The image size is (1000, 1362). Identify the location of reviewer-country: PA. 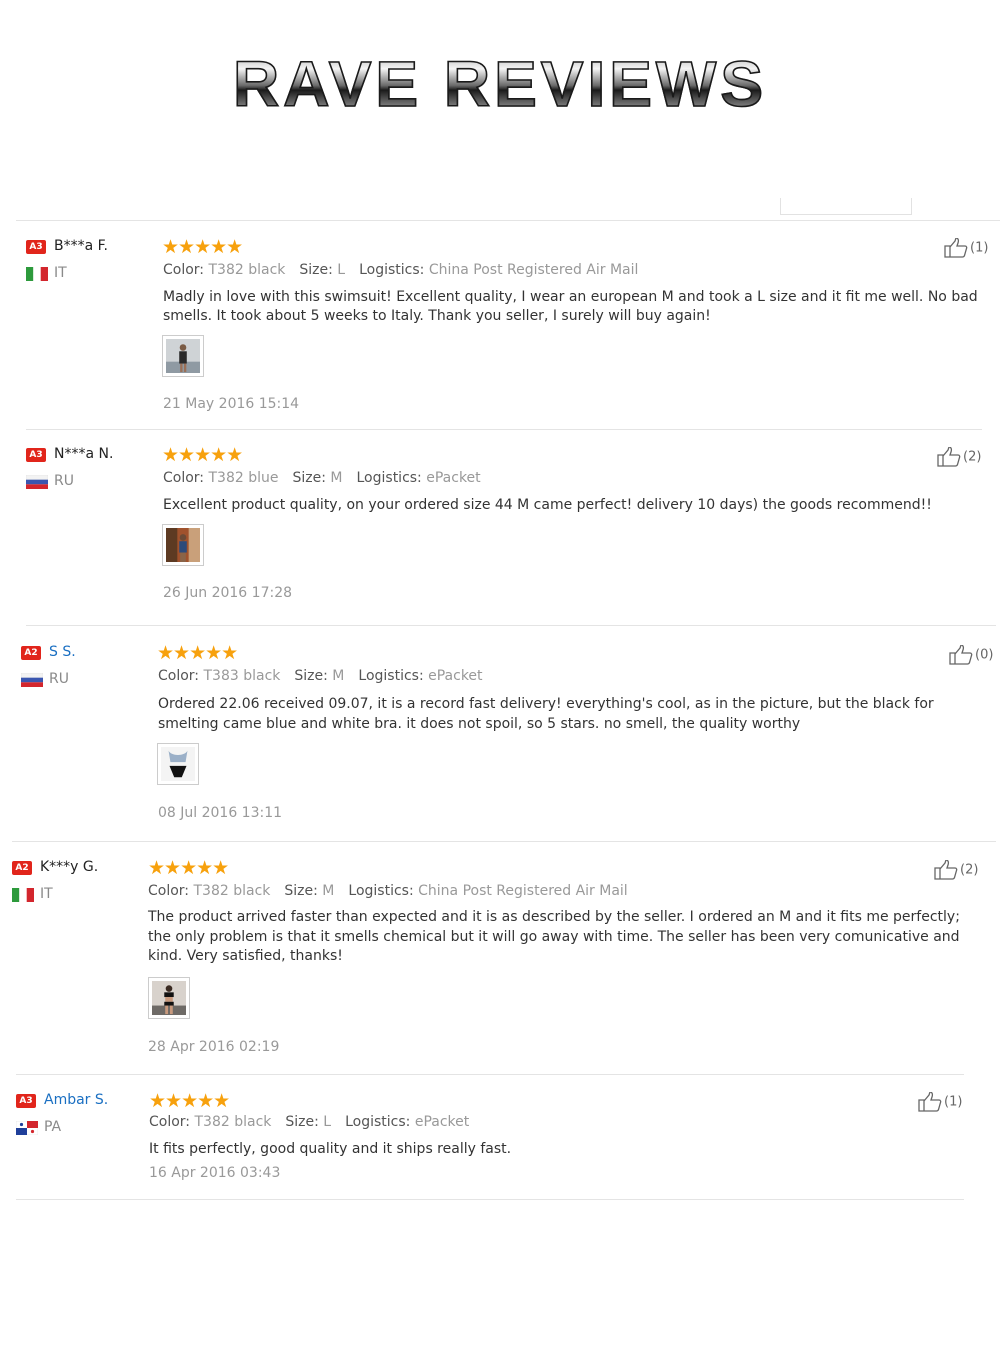
(53, 1127).